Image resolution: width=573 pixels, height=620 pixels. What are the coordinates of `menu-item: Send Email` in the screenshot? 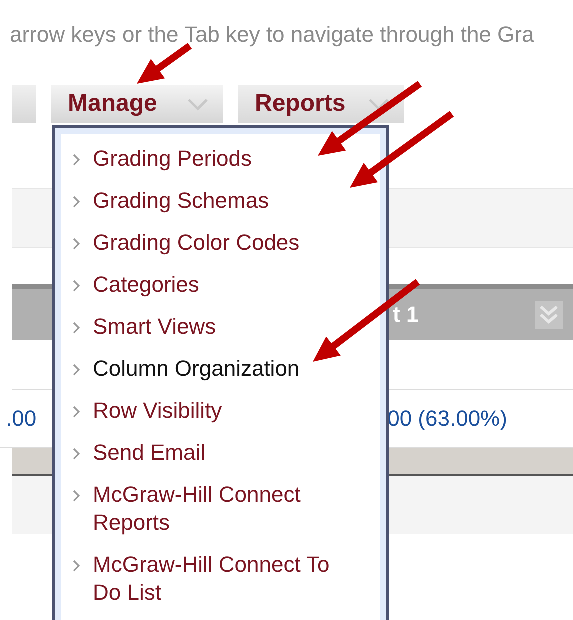 It's located at (214, 453).